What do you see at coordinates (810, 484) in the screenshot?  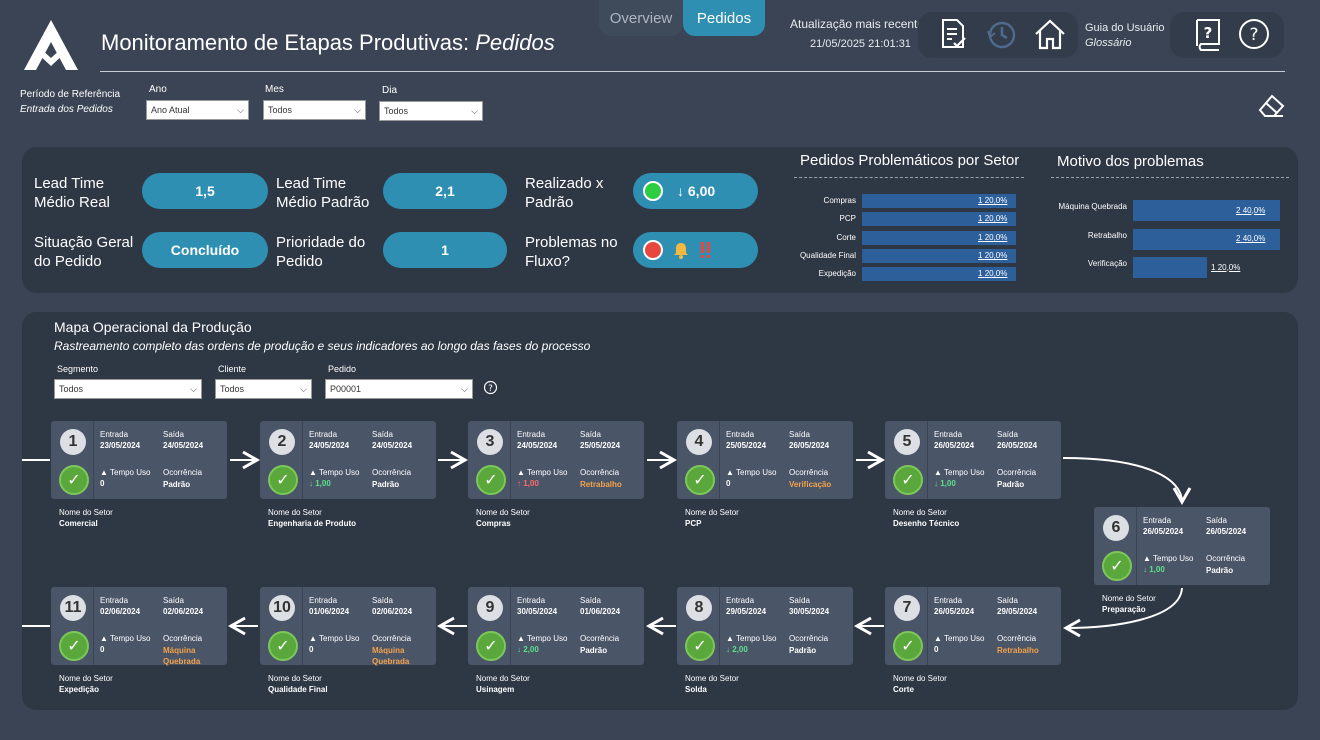 I see `ocorrencia-value: Verificação` at bounding box center [810, 484].